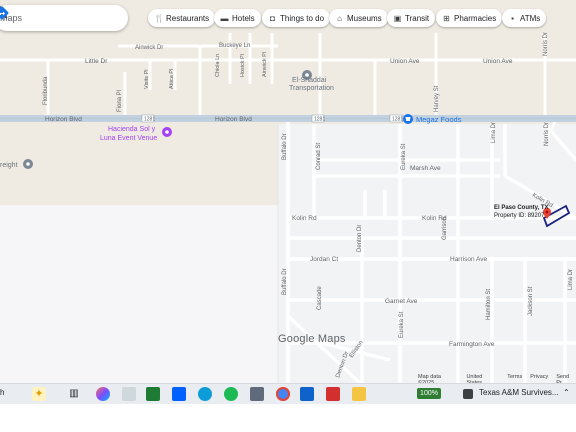  Describe the element at coordinates (364, 18) in the screenshot. I see `chip-label: Museums` at that location.